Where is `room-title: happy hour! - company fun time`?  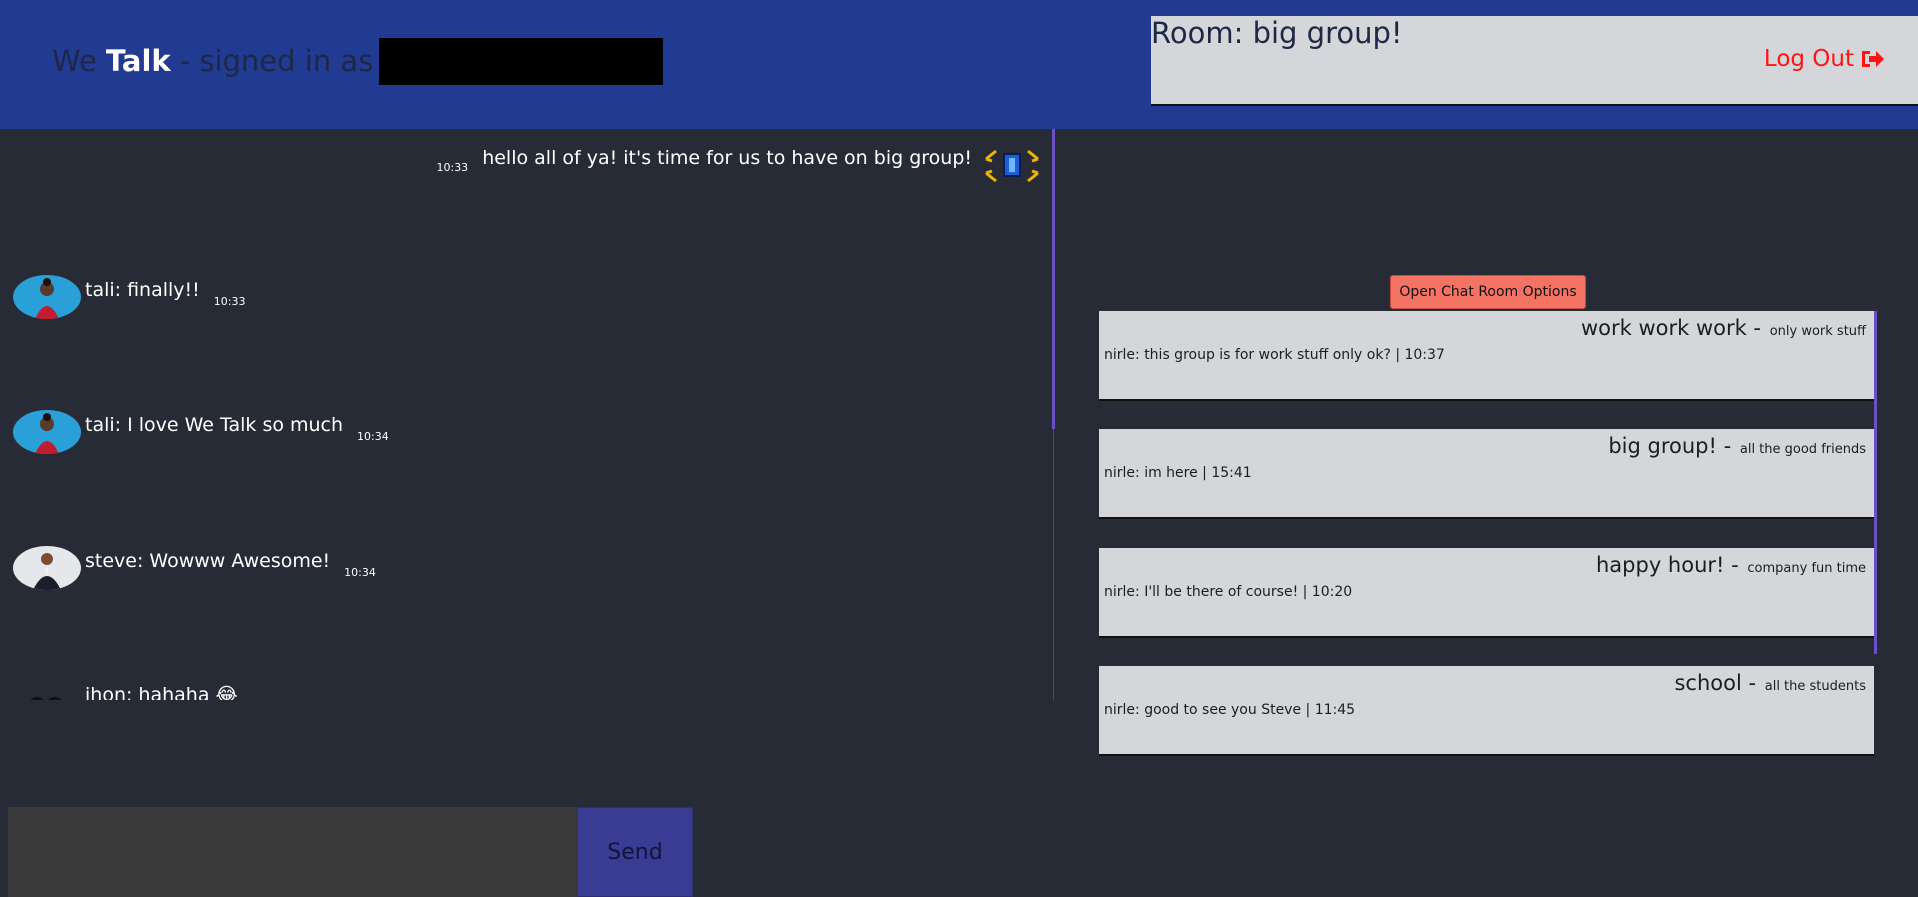
room-title: happy hour! - company fun time is located at coordinates (1731, 565).